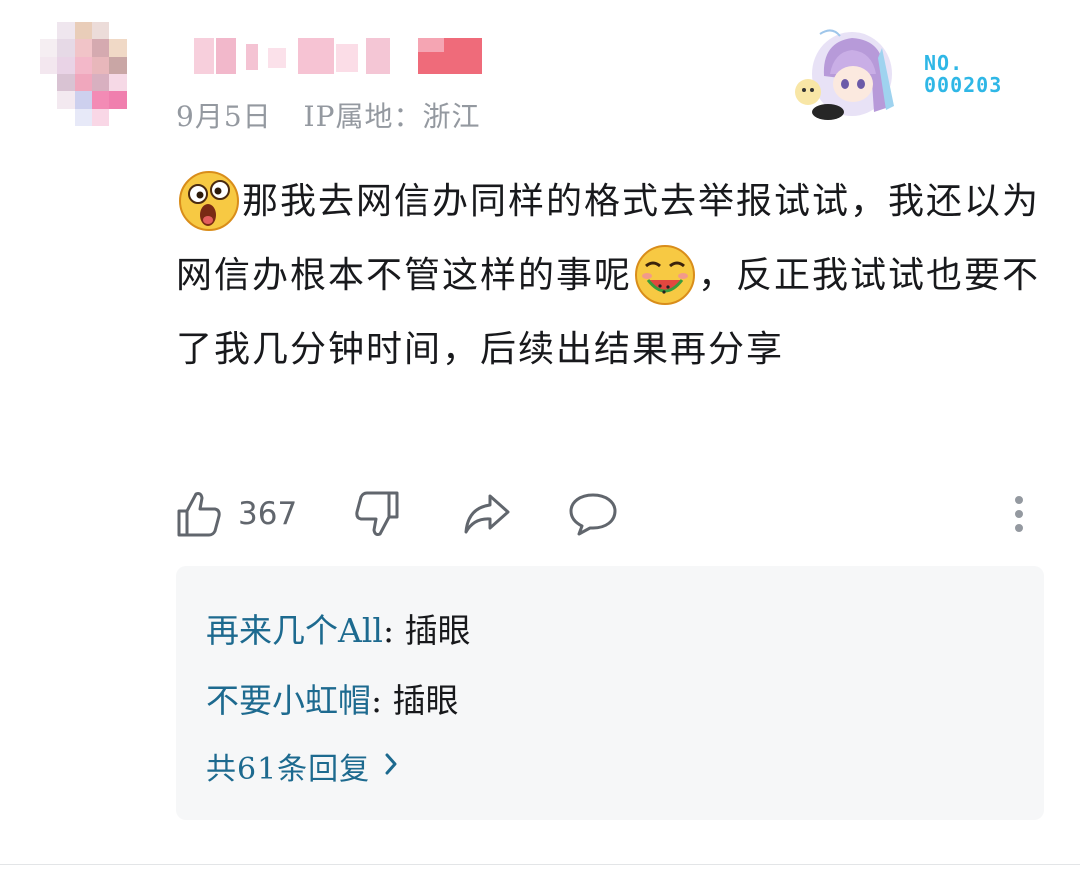 This screenshot has height=874, width=1080. Describe the element at coordinates (224, 116) in the screenshot. I see `comment-date: 9月5日` at that location.